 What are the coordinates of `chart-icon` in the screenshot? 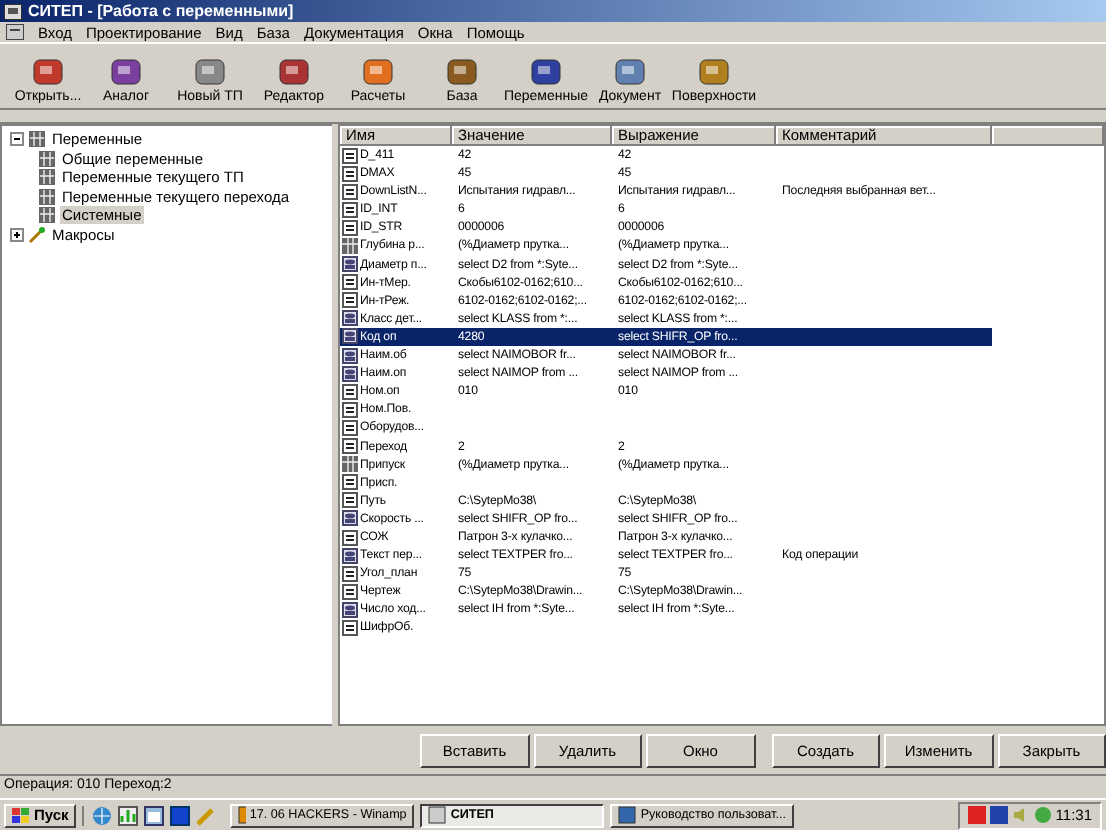 It's located at (128, 815).